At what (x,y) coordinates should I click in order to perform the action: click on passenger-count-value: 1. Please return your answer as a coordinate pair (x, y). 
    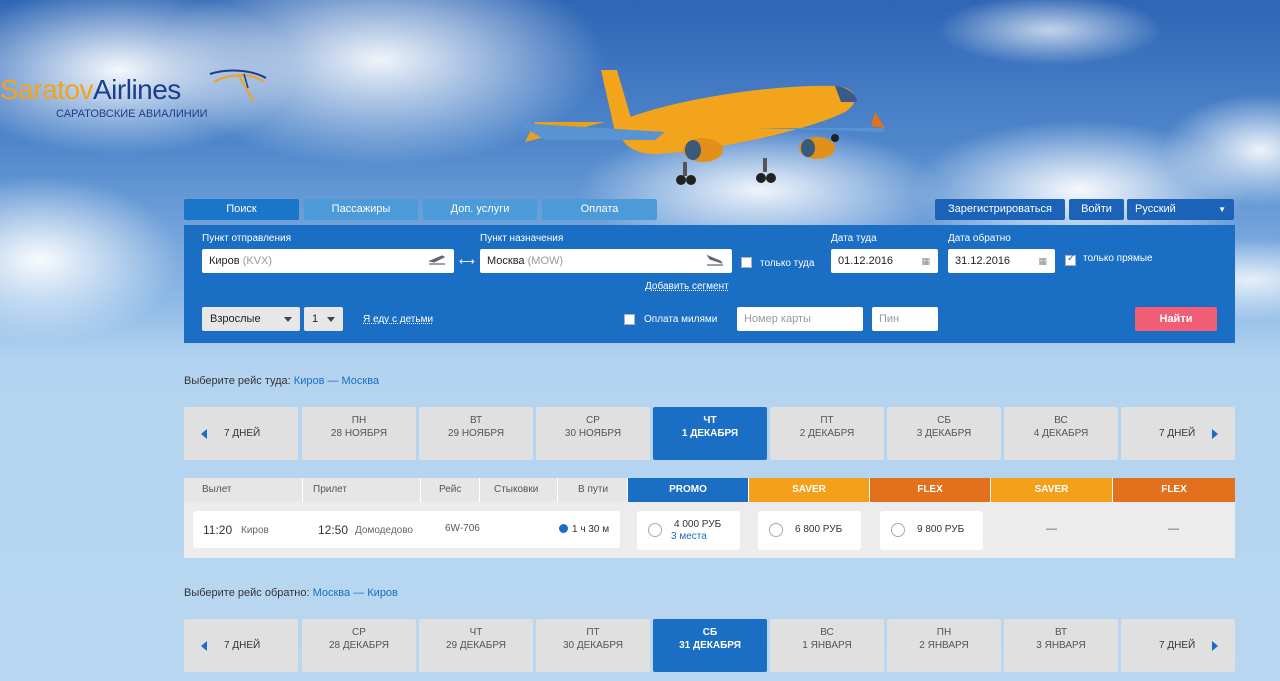
    Looking at the image, I should click on (315, 319).